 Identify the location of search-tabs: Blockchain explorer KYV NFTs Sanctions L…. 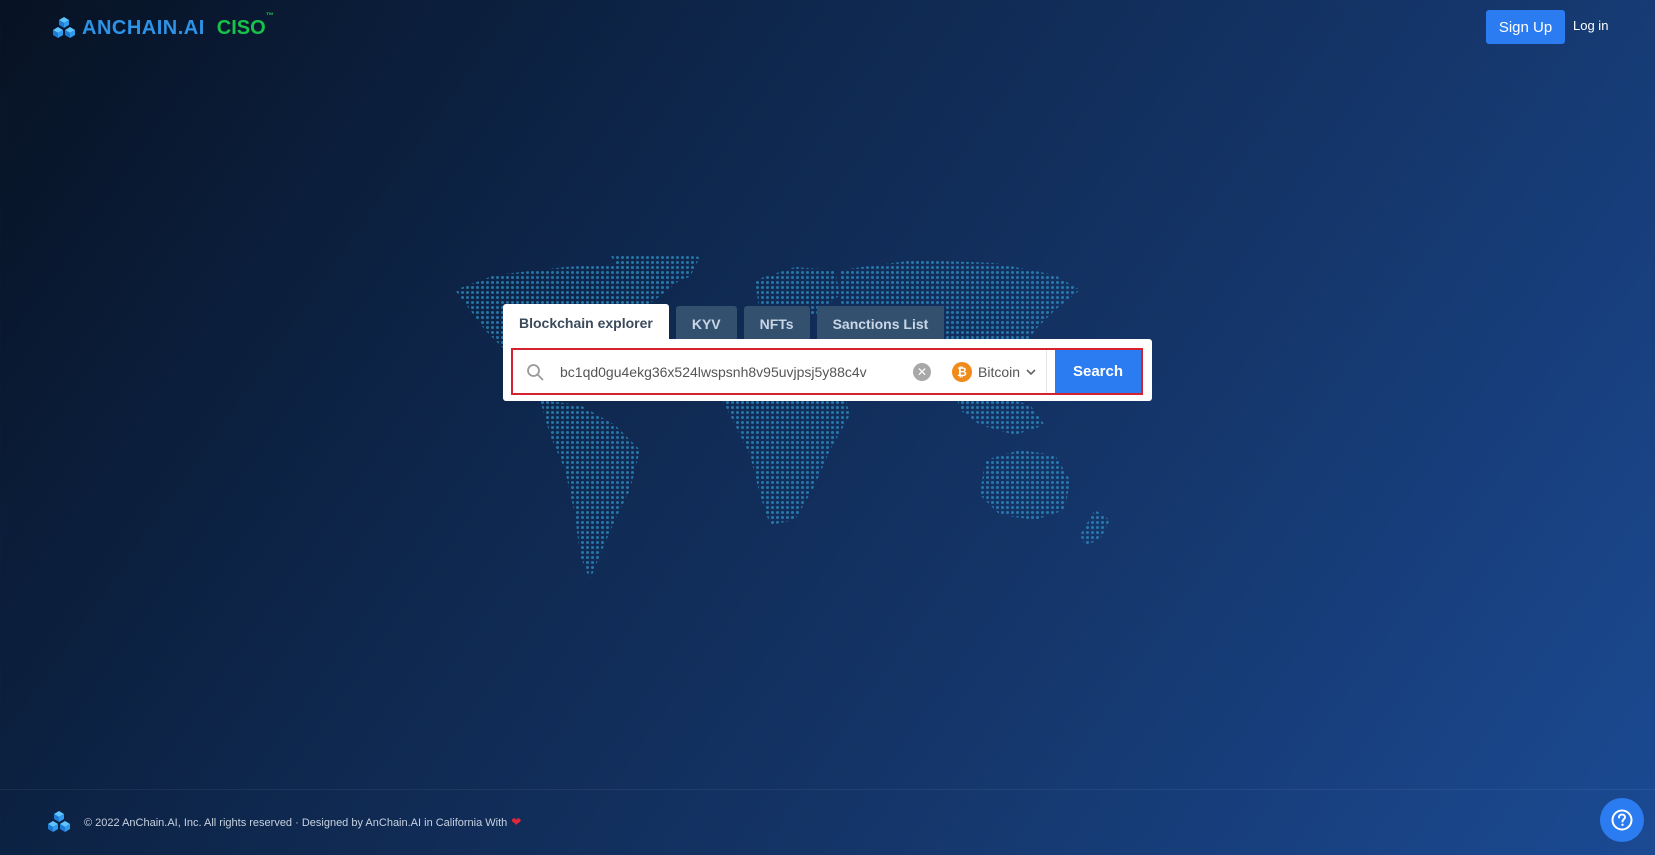
(724, 322).